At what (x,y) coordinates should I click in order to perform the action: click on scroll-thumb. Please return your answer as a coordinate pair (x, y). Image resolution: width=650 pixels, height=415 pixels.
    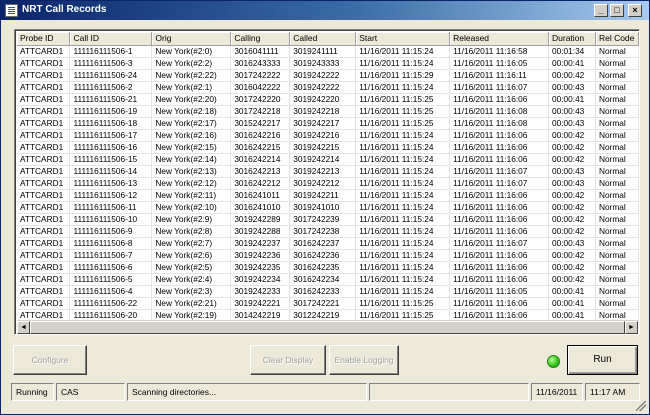
    Looking at the image, I should click on (327, 327).